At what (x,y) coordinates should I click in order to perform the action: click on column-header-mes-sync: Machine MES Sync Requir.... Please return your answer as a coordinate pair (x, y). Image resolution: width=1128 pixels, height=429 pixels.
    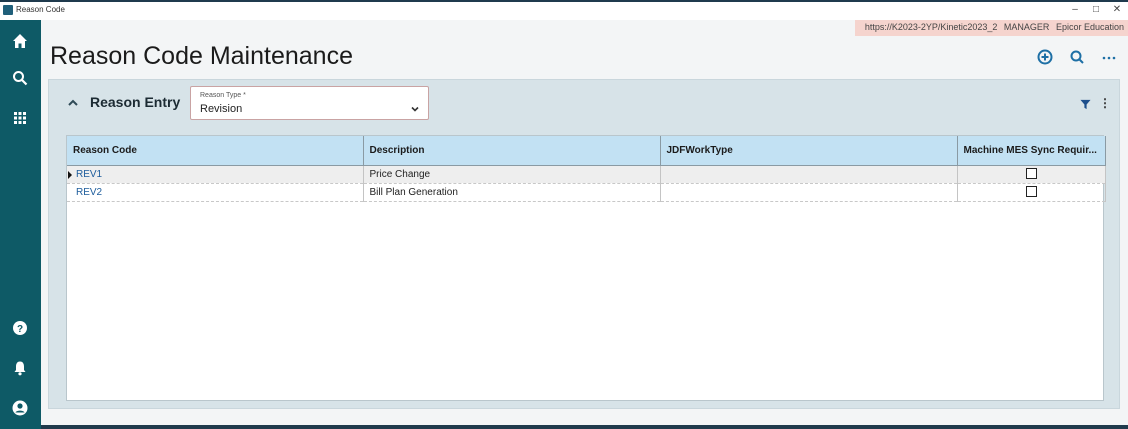
    Looking at the image, I should click on (1031, 151).